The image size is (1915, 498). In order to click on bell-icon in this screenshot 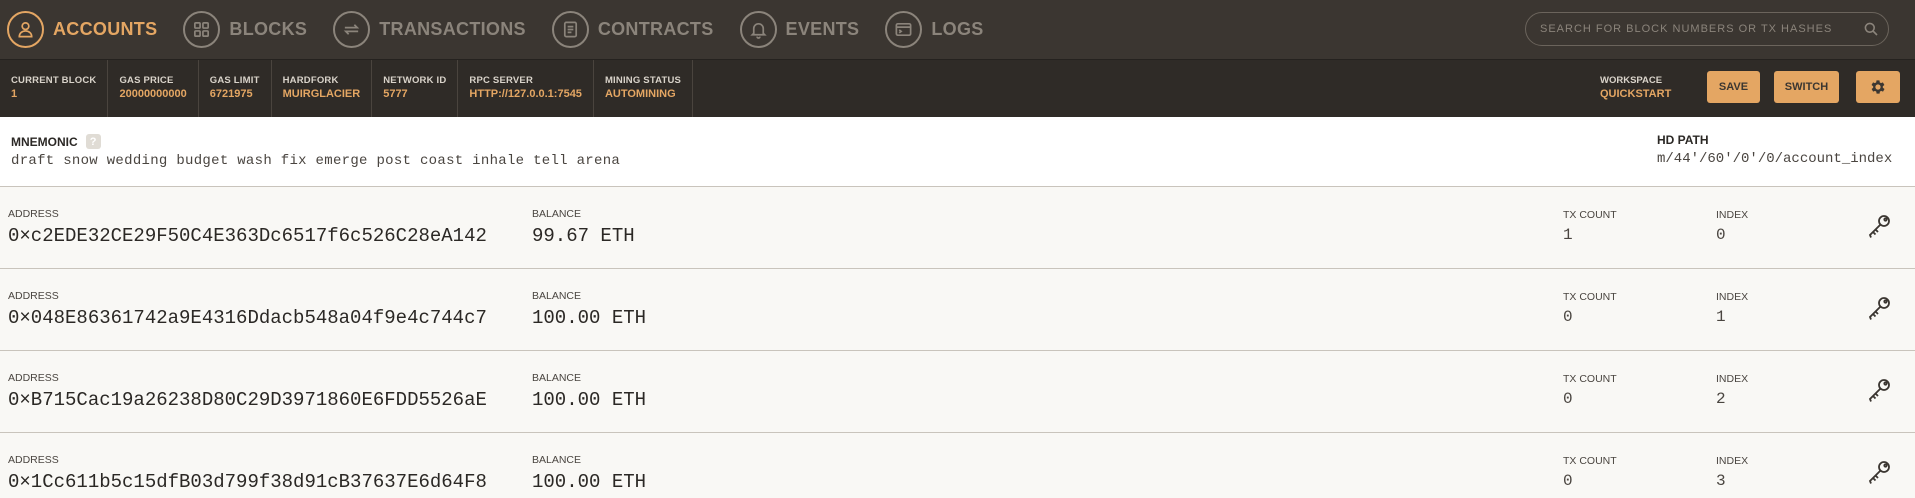, I will do `click(758, 29)`.